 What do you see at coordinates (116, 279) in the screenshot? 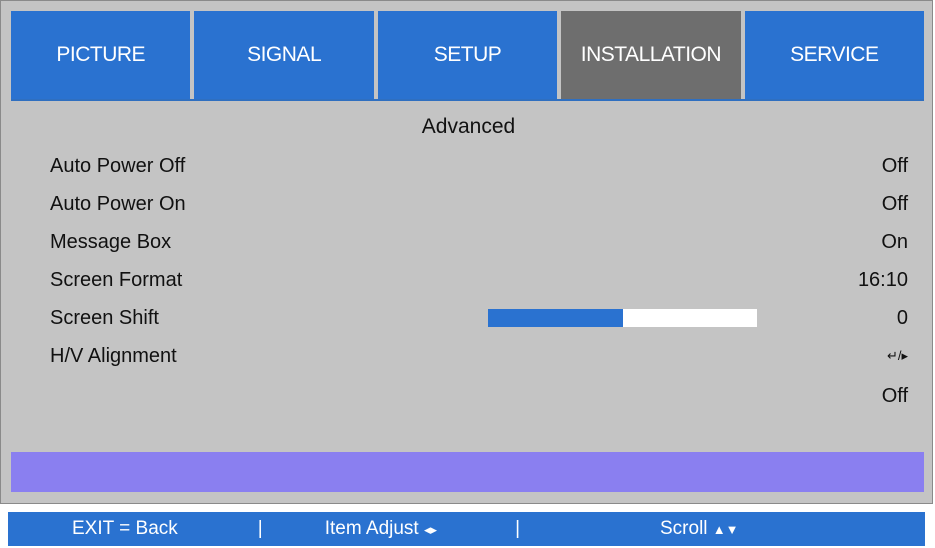
I see `menu-row-label: Screen Format` at bounding box center [116, 279].